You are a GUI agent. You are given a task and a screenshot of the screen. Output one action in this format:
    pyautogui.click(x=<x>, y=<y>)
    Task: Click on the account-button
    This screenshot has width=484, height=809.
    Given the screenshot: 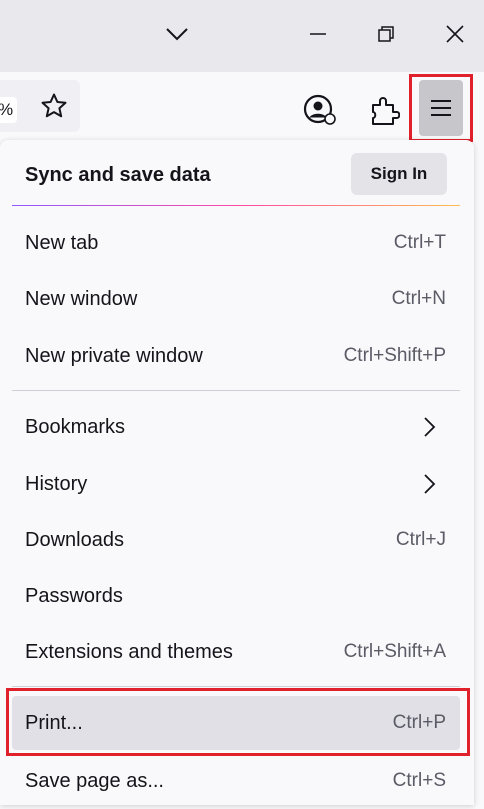 What is the action you would take?
    pyautogui.click(x=320, y=110)
    